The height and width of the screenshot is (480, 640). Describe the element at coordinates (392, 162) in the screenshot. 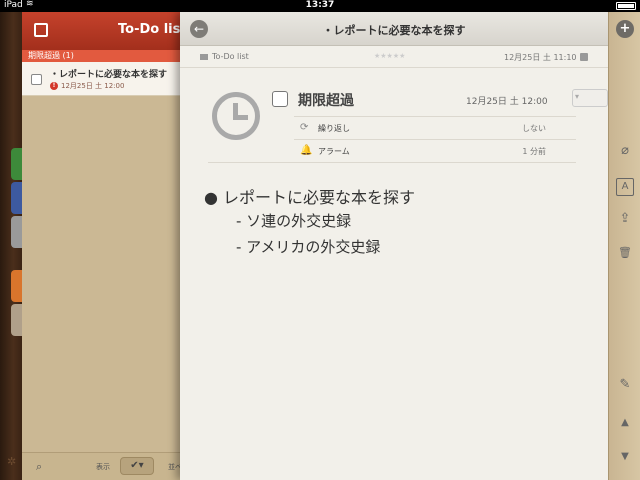

I see `divider` at that location.